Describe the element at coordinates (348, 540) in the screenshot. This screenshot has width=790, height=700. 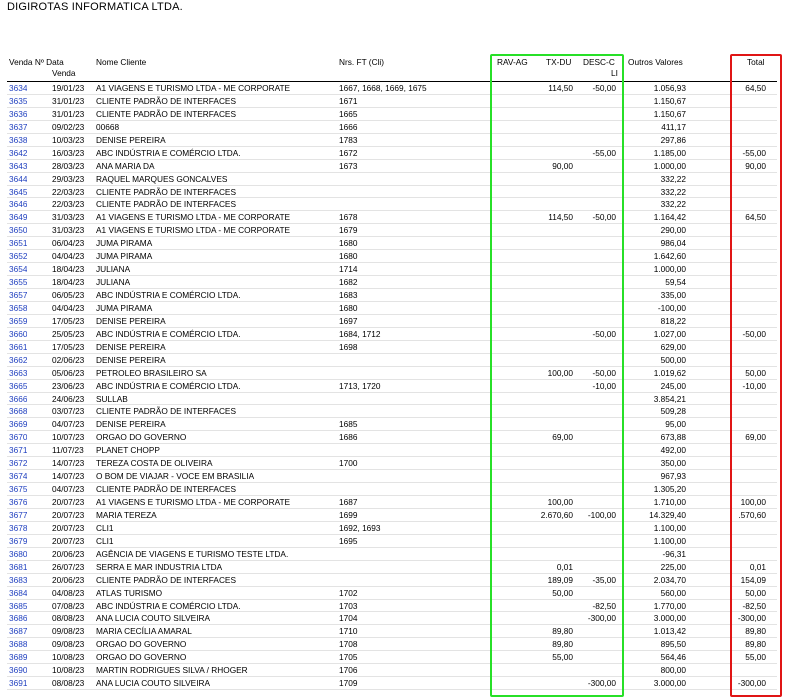
I see `ft-numbers: 1695` at that location.